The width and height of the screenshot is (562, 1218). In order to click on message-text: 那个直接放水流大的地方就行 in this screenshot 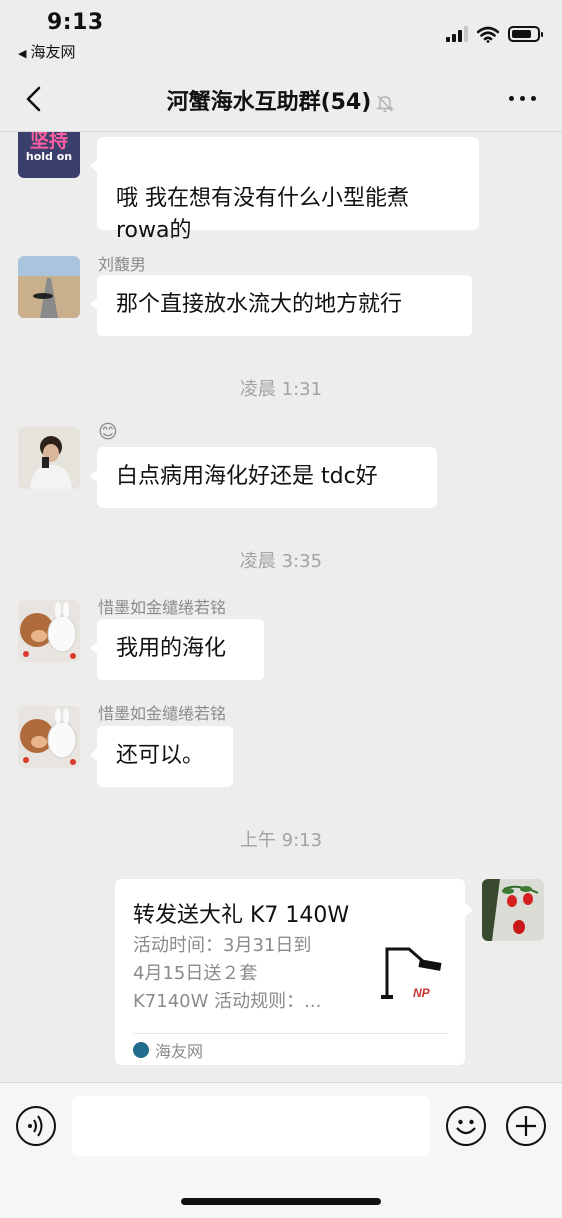, I will do `click(259, 304)`.